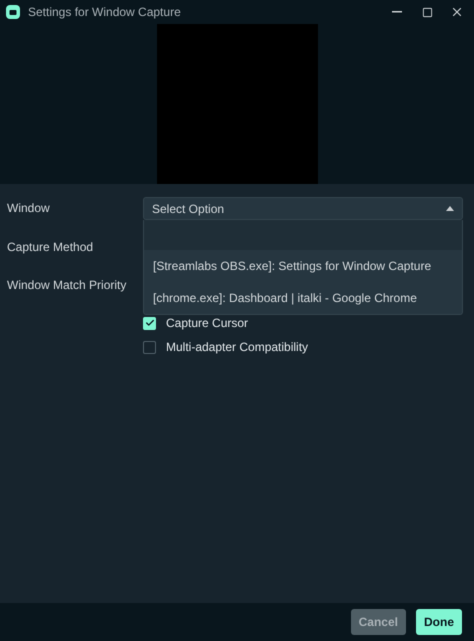 The width and height of the screenshot is (474, 641). What do you see at coordinates (457, 12) in the screenshot?
I see `close-icon` at bounding box center [457, 12].